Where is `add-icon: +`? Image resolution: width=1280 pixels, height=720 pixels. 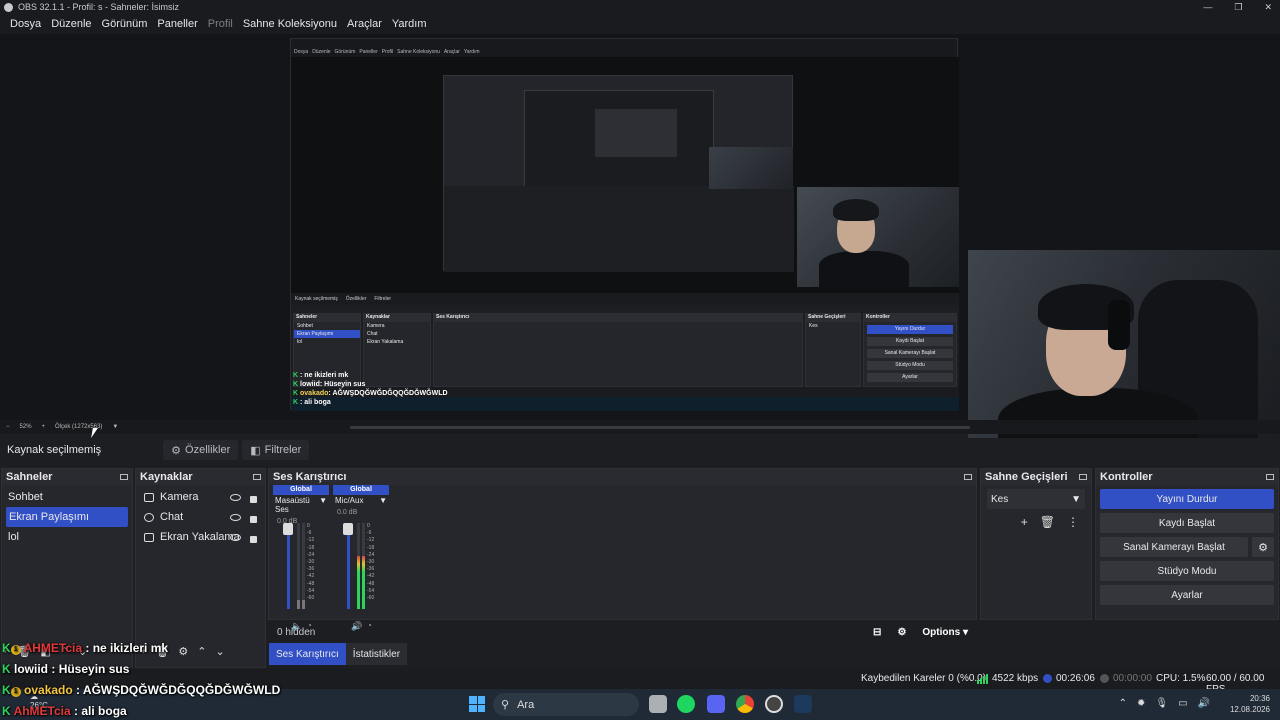 add-icon: + is located at coordinates (1024, 522).